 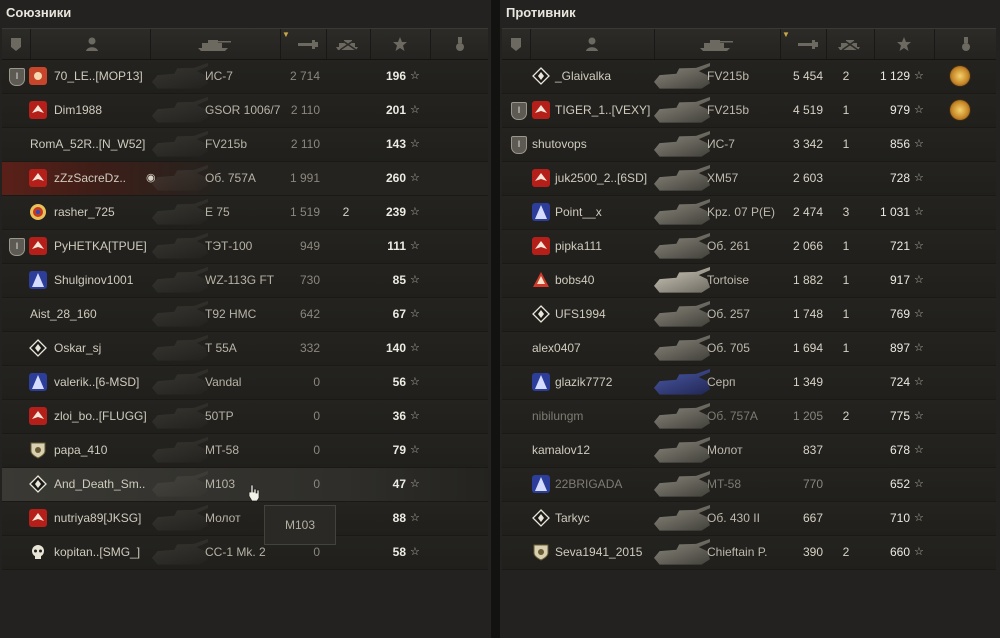 What do you see at coordinates (245, 179) in the screenshot?
I see `player-row: zZzSacreDz.. ◉ Об. 757А 1 991 260 ☆` at bounding box center [245, 179].